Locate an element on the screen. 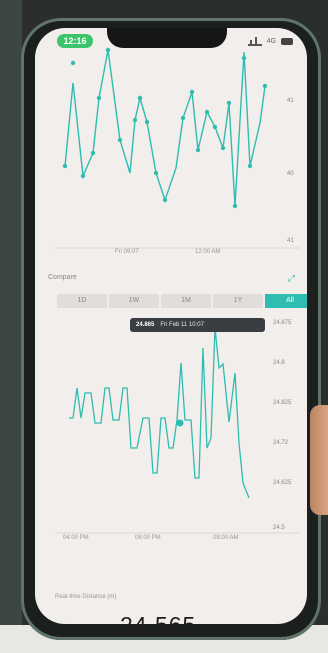 The image size is (328, 653). expand-icon: ⤢ is located at coordinates (291, 278).